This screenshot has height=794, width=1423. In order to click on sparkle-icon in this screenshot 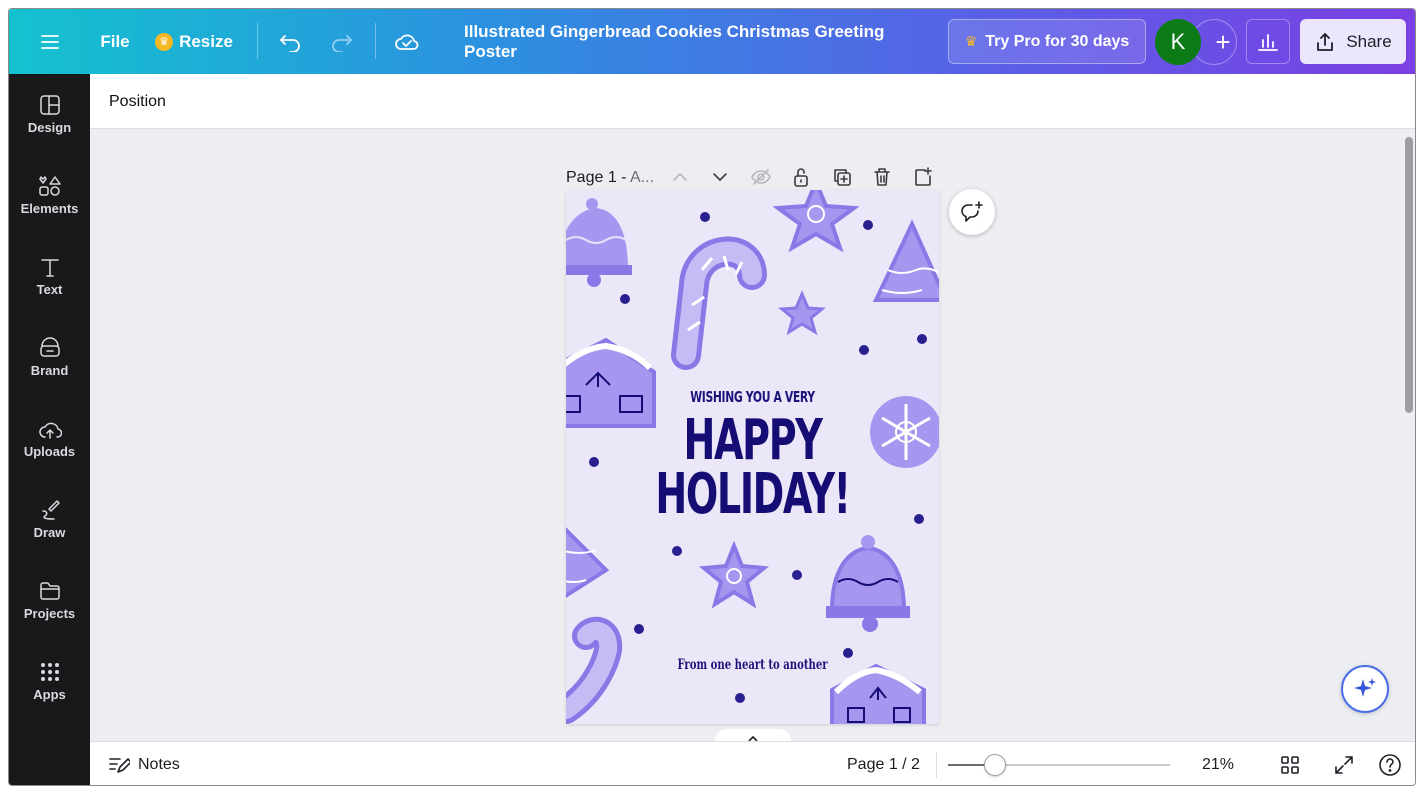, I will do `click(1365, 687)`.